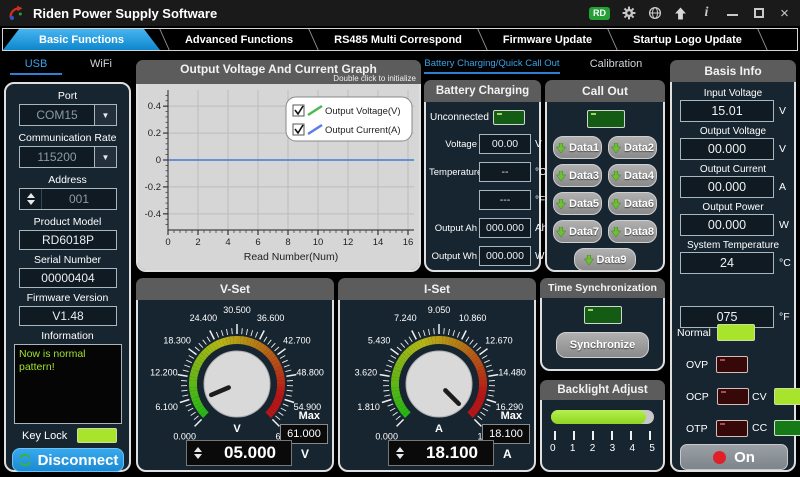 The image size is (800, 477). I want to click on tab-separator, so click(762, 39).